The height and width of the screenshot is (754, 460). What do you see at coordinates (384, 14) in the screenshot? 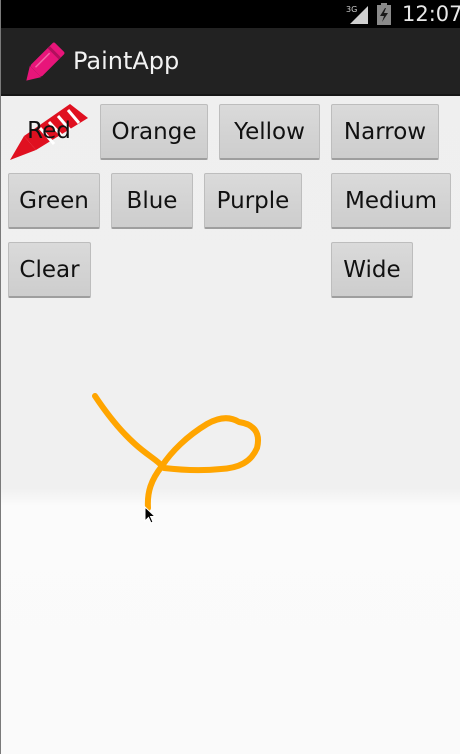
I see `battery-charging-icon` at bounding box center [384, 14].